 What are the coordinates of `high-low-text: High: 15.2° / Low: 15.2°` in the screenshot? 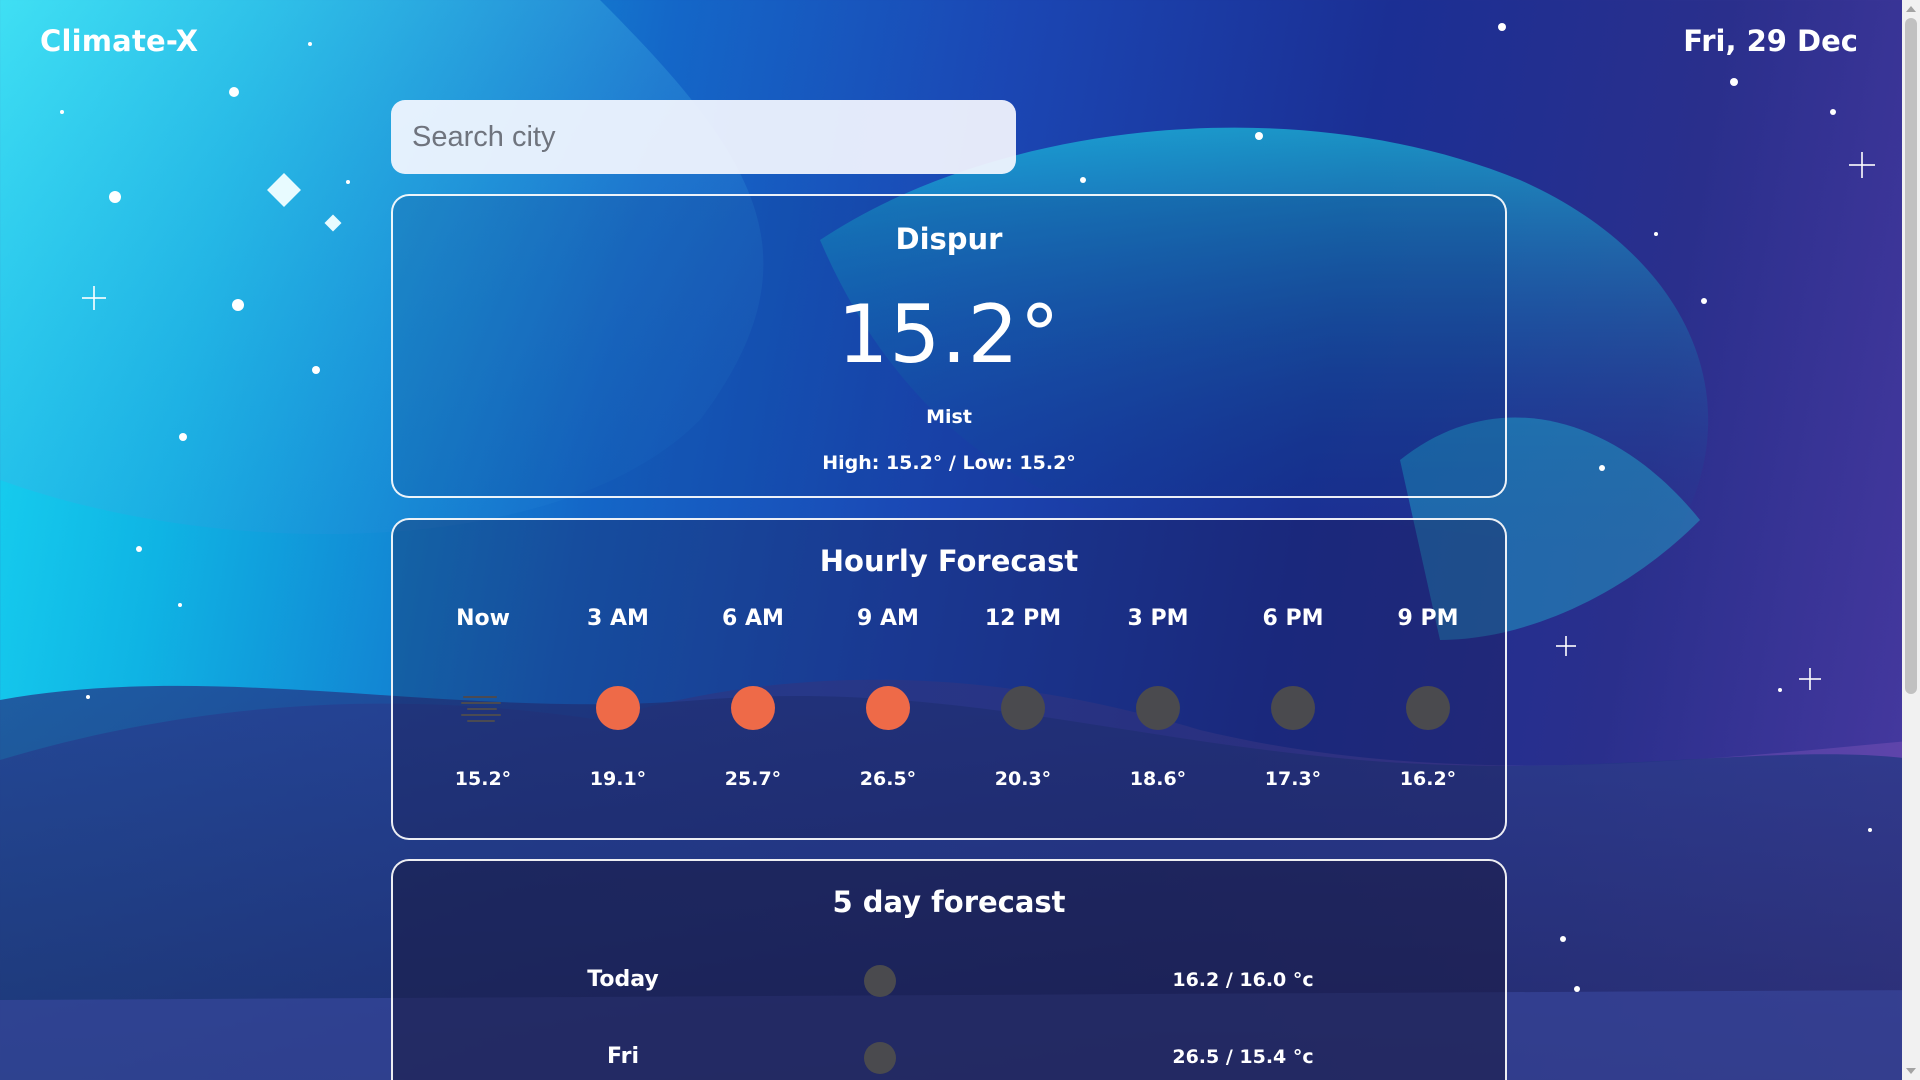 It's located at (949, 463).